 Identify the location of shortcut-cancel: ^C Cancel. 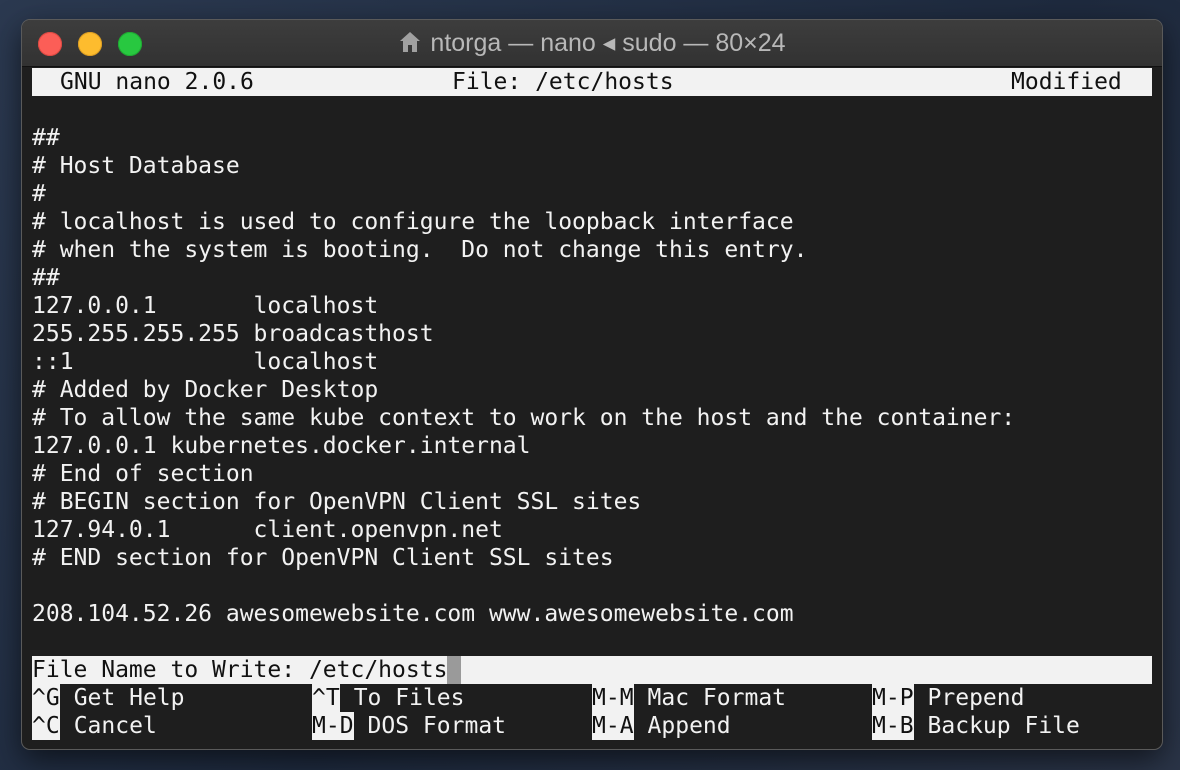
(94, 726).